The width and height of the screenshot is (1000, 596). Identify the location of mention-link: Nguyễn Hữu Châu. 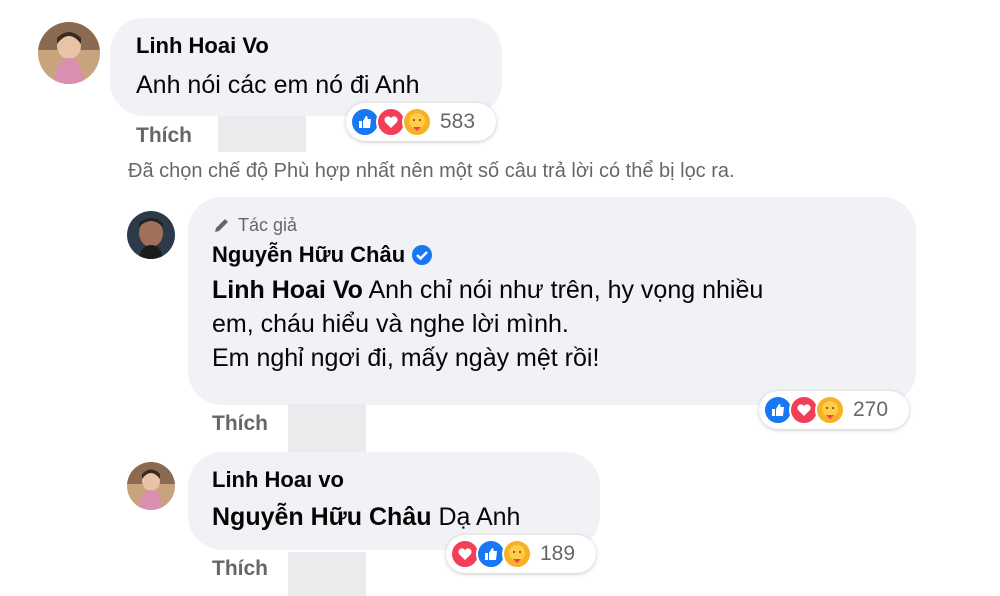
(322, 517).